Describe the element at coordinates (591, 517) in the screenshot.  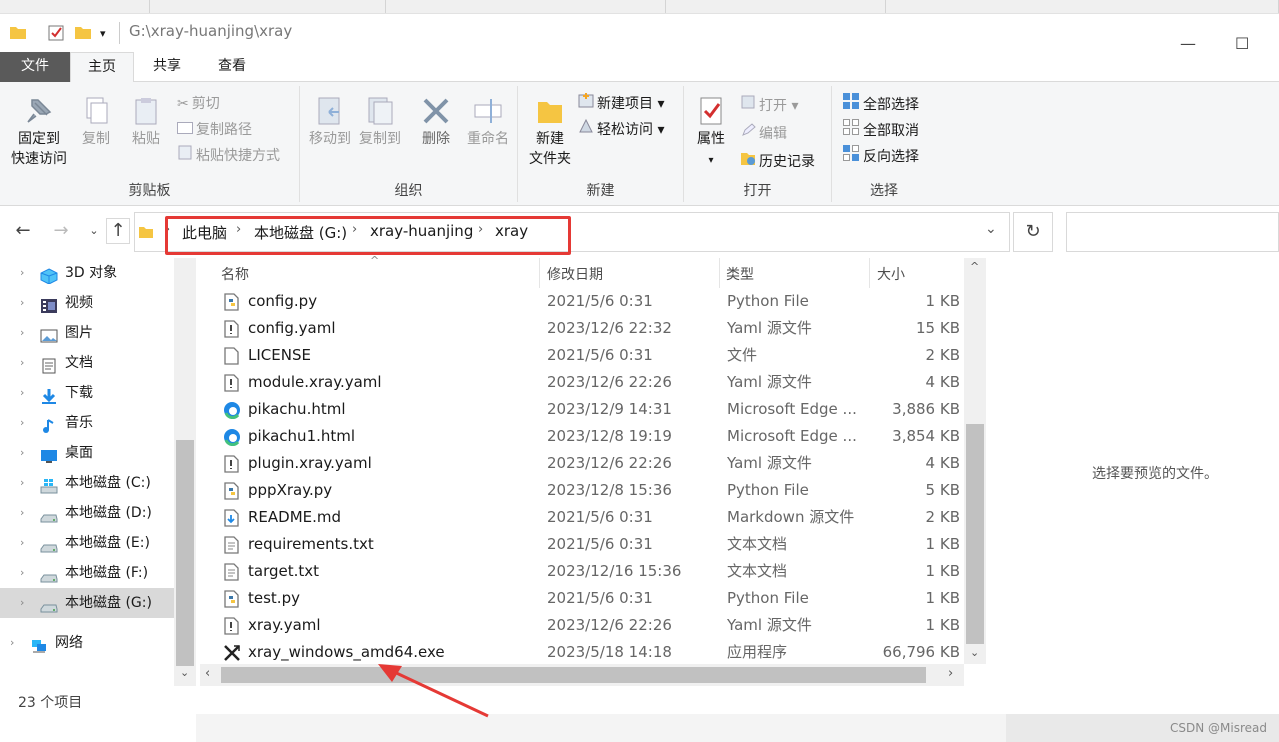
I see `file-row: README.md 2021/5/6 0:31 Markdown 源文件 2 KB` at that location.